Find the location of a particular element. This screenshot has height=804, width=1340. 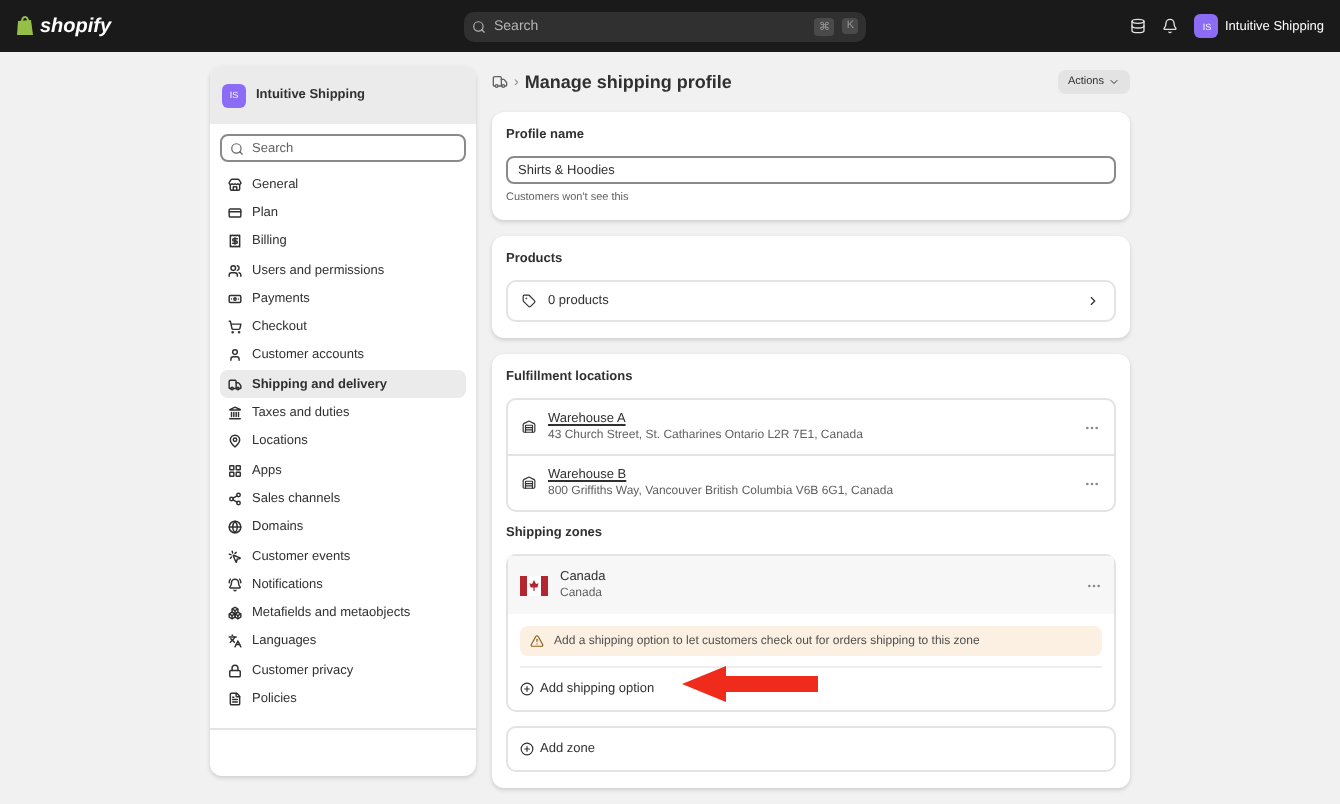

caret-icon is located at coordinates (1114, 82).